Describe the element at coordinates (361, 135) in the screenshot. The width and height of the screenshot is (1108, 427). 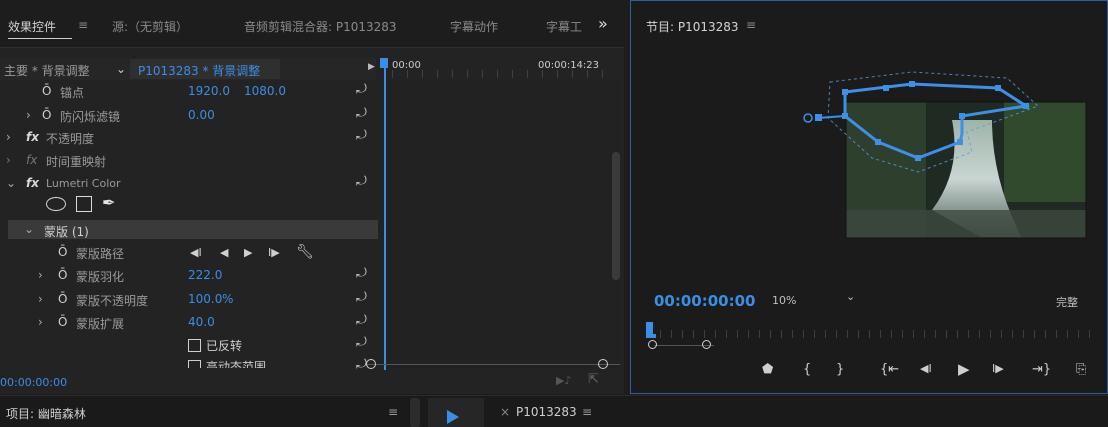
I see `reset-opacity-icon: ⤾` at that location.